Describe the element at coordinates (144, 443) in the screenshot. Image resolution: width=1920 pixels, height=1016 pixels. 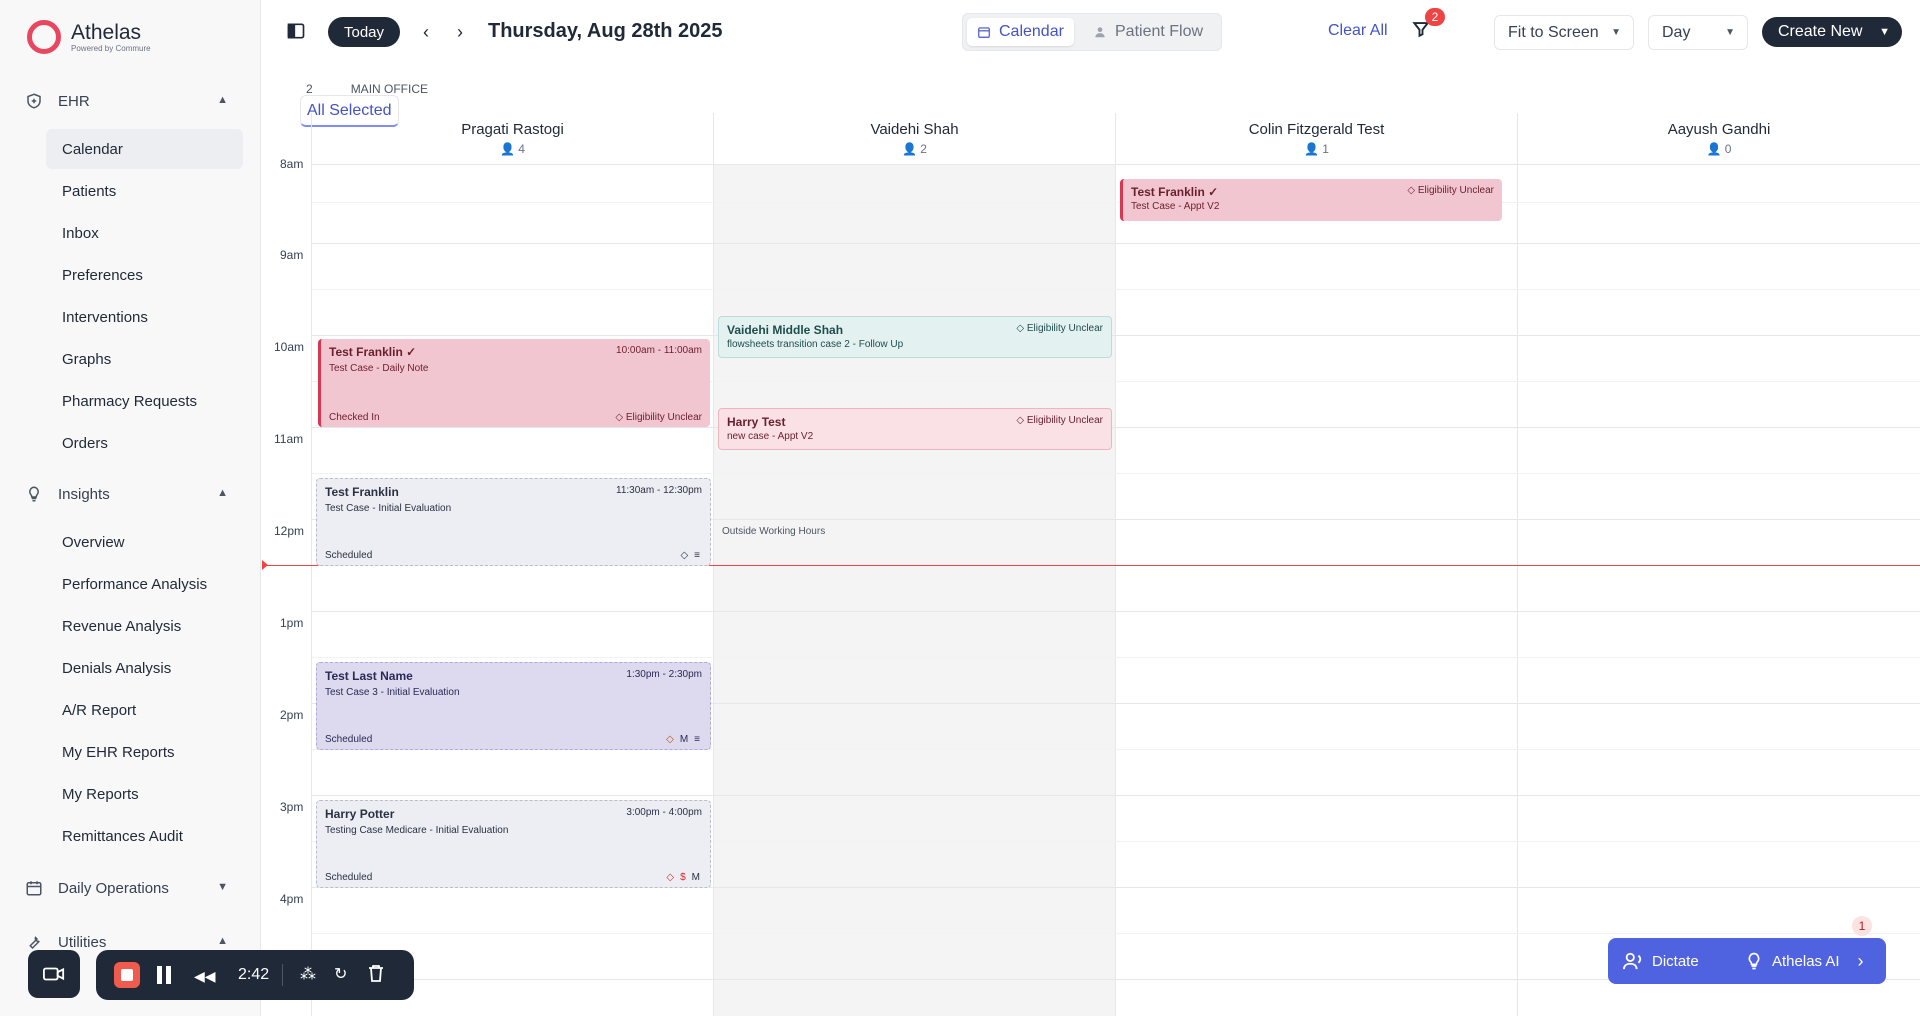
I see `sidebar-item-orders: Orders` at that location.